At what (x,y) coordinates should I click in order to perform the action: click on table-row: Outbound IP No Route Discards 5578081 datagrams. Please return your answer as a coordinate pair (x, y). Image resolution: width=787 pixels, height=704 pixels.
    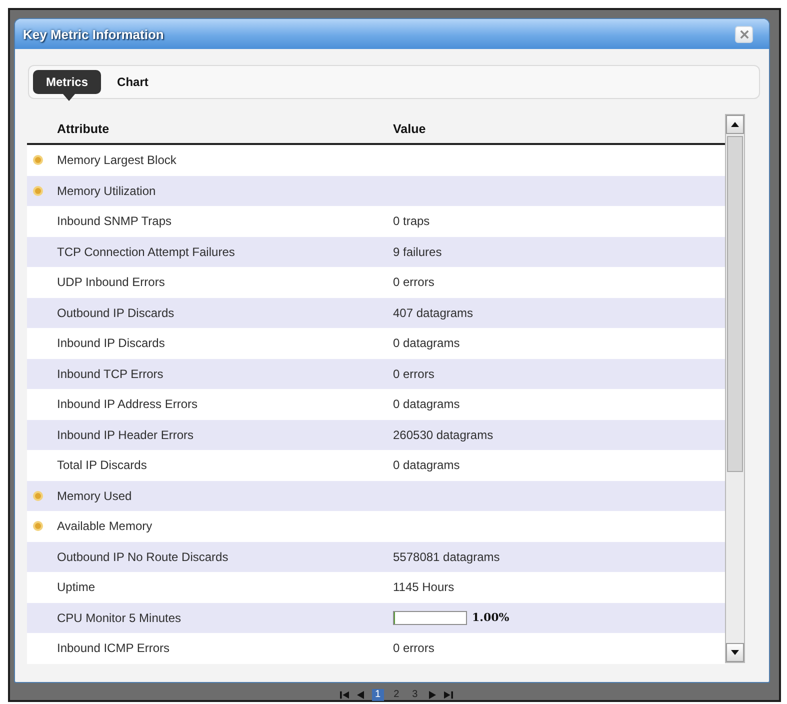
    Looking at the image, I should click on (376, 557).